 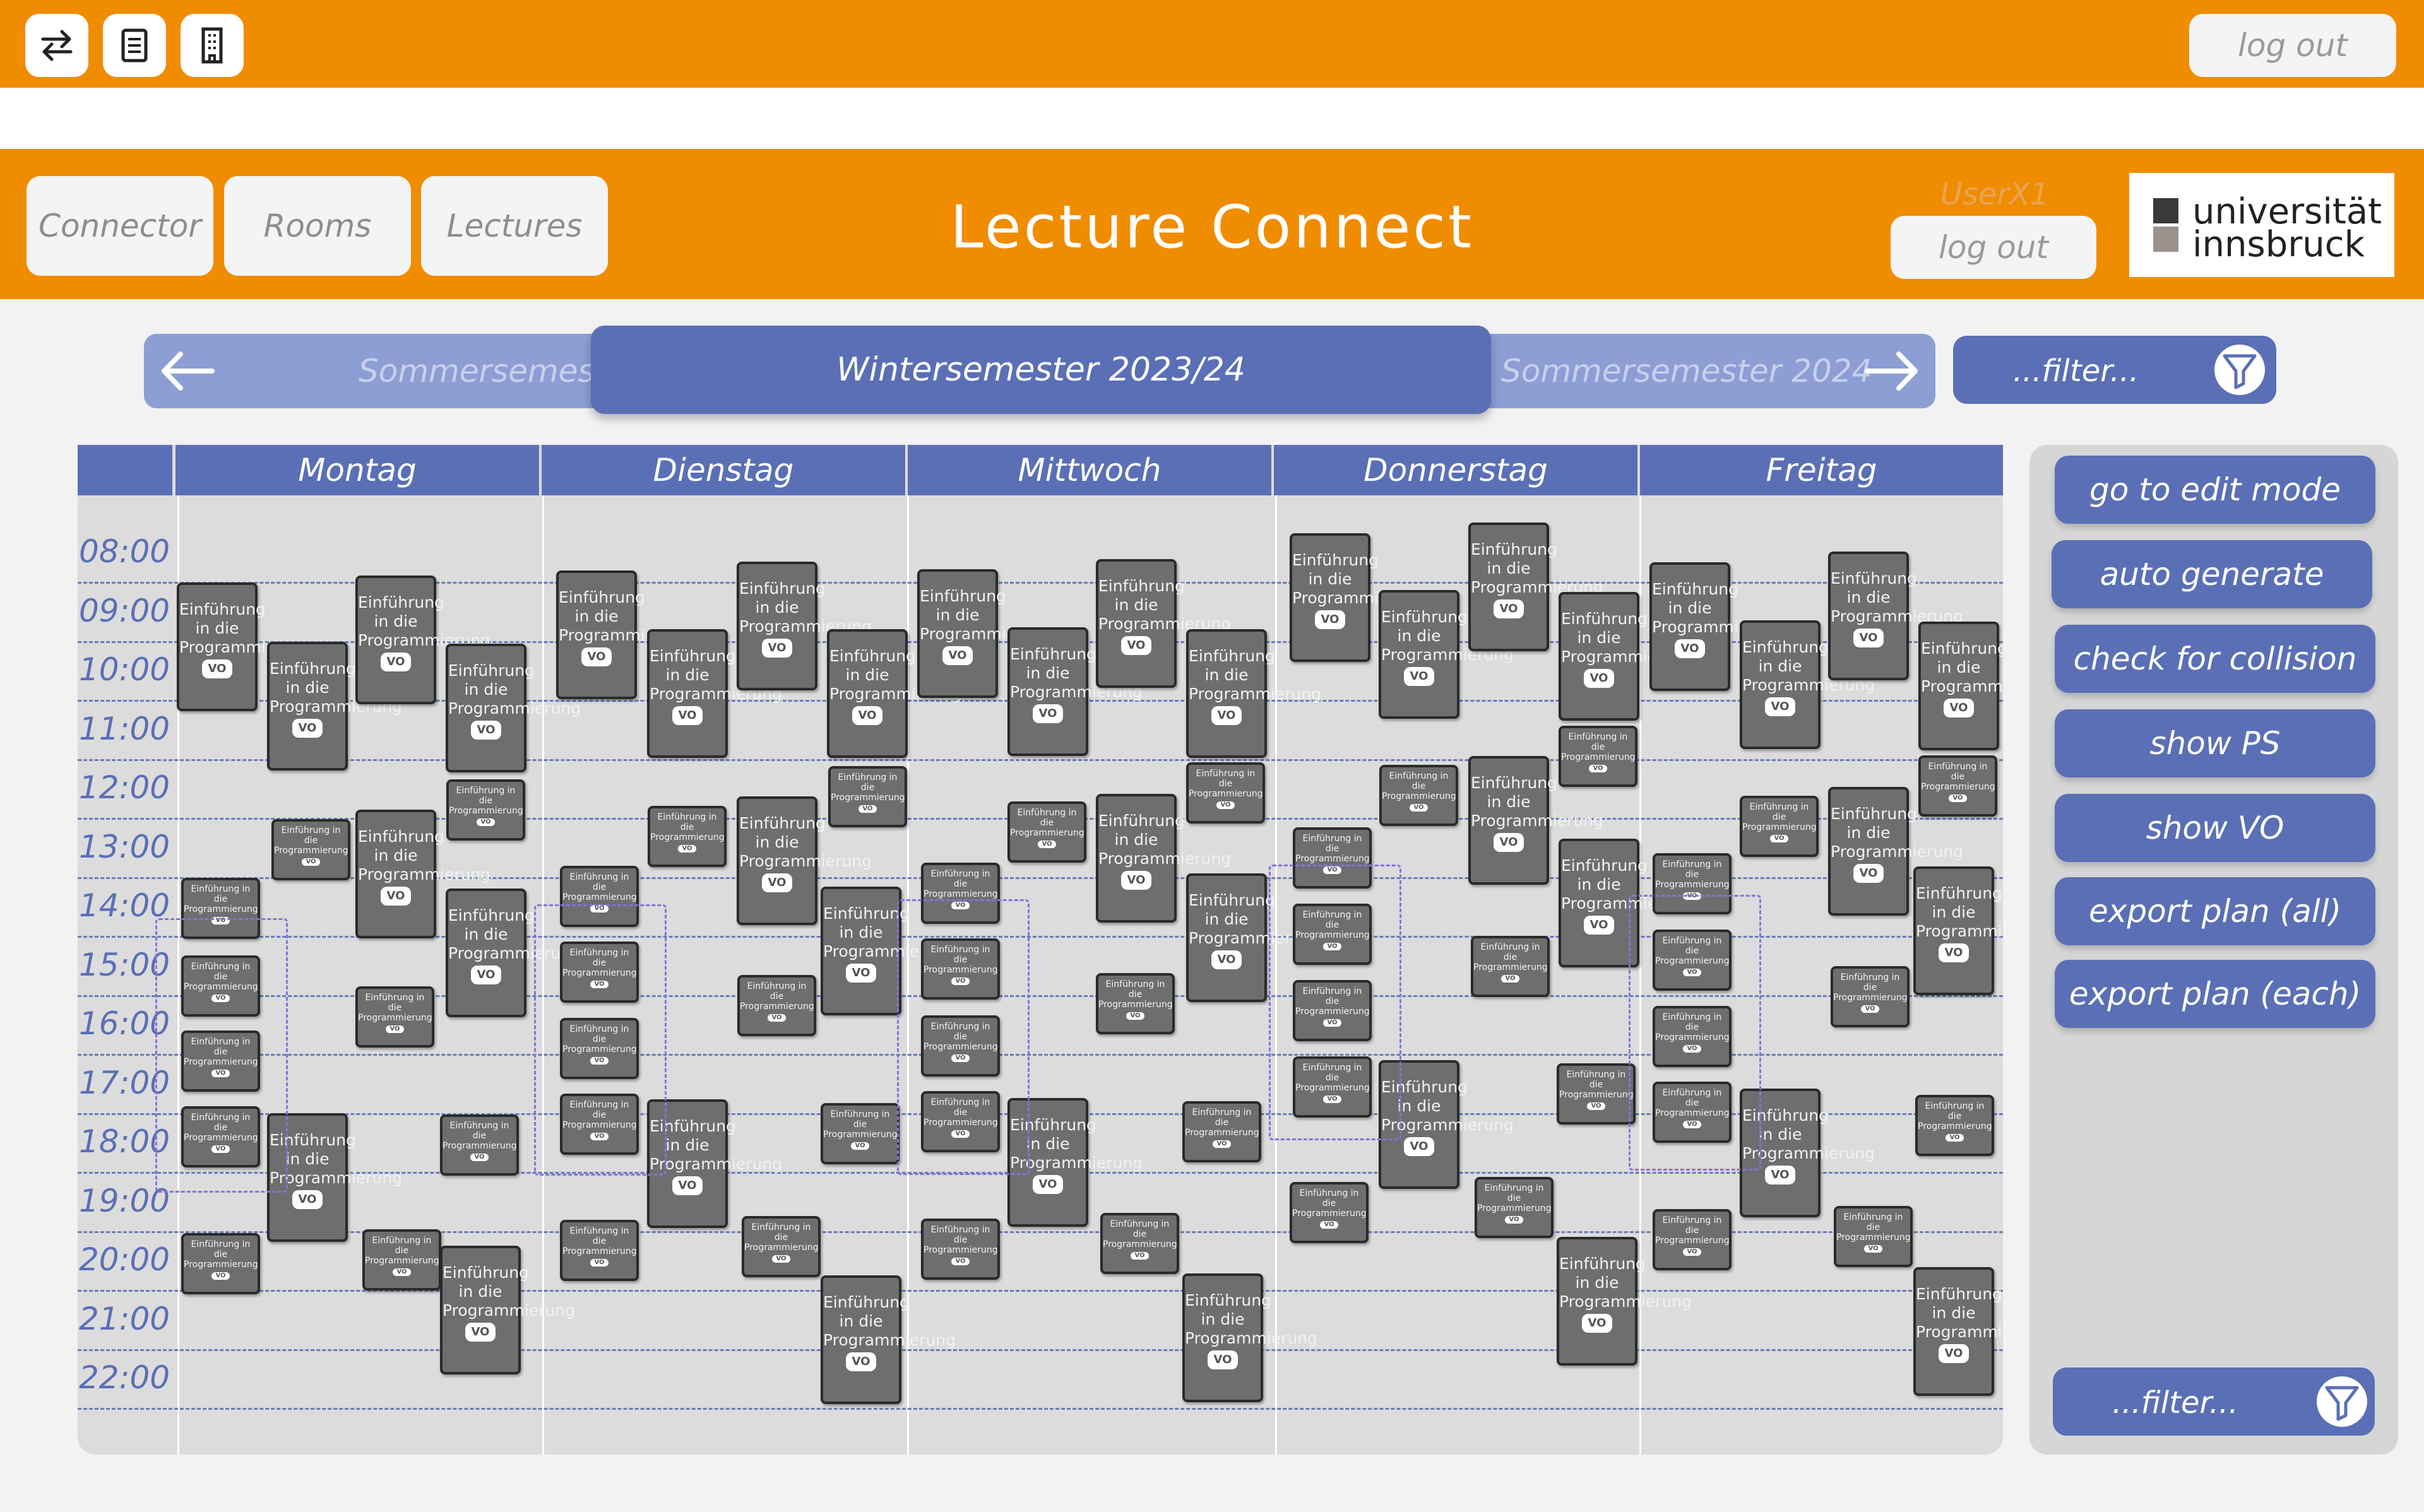 I want to click on time-label: 10:00, so click(x=125, y=669).